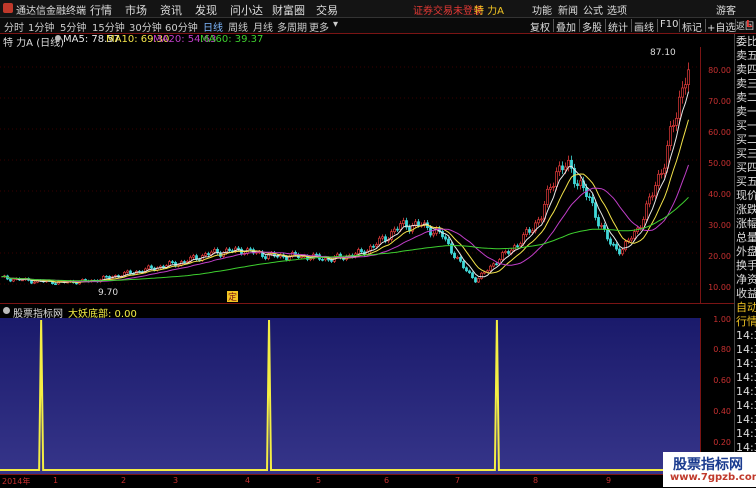 This screenshot has height=488, width=756. Describe the element at coordinates (593, 9) in the screenshot. I see `menu-gongshi: 公式` at that location.